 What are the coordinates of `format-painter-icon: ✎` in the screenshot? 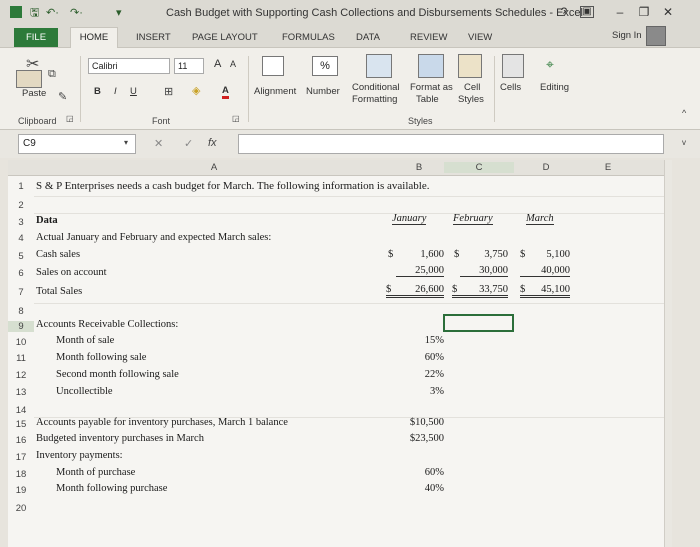 It's located at (62, 96).